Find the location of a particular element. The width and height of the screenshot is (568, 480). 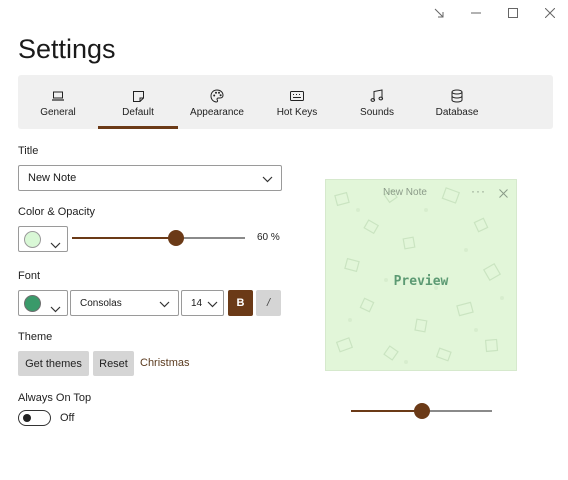

window-controls is located at coordinates (494, 13).